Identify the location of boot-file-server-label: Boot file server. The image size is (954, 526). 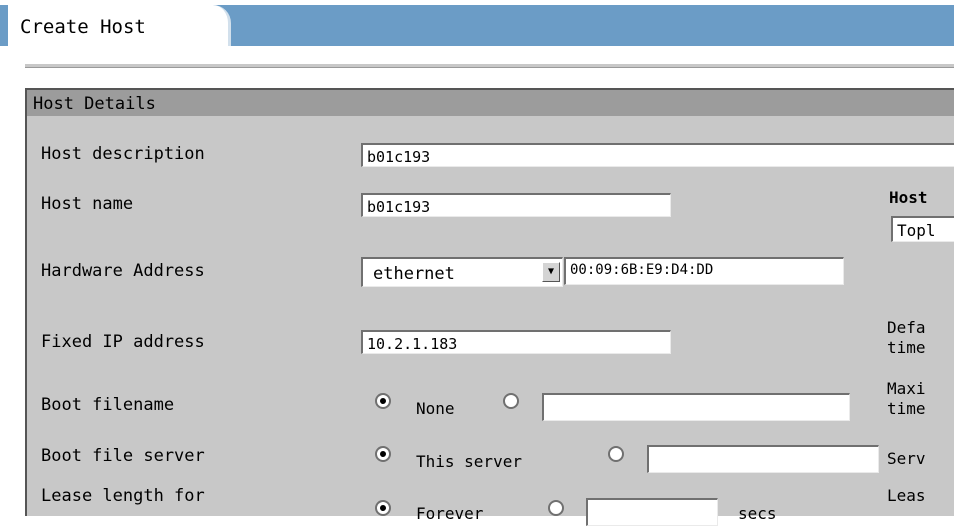
(123, 456).